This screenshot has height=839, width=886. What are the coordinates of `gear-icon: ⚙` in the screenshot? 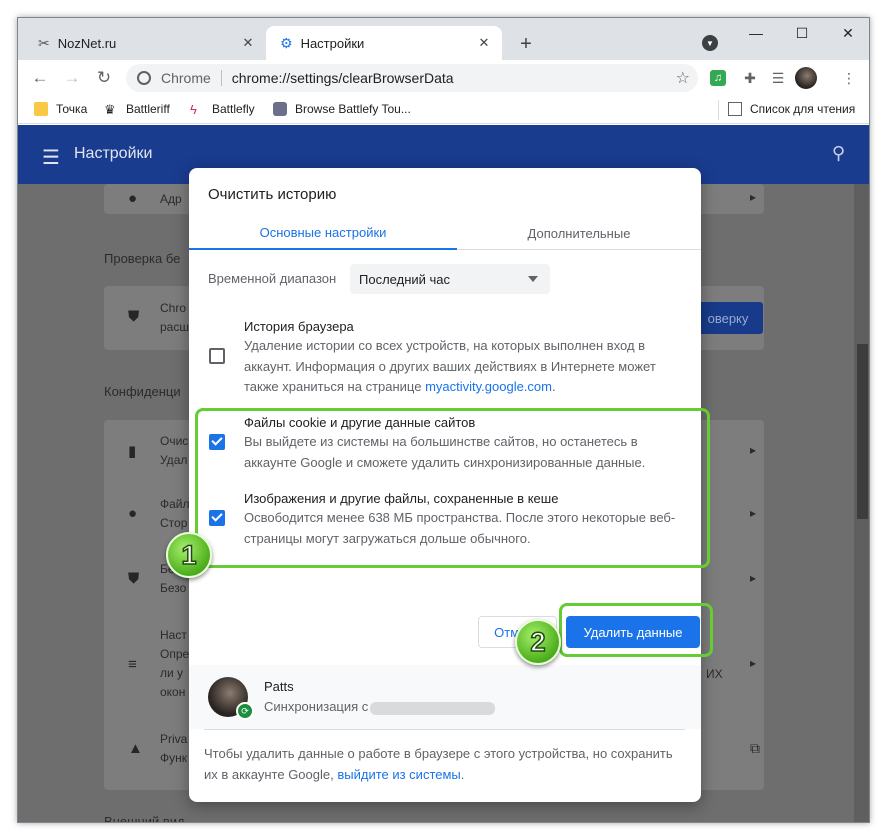 It's located at (286, 42).